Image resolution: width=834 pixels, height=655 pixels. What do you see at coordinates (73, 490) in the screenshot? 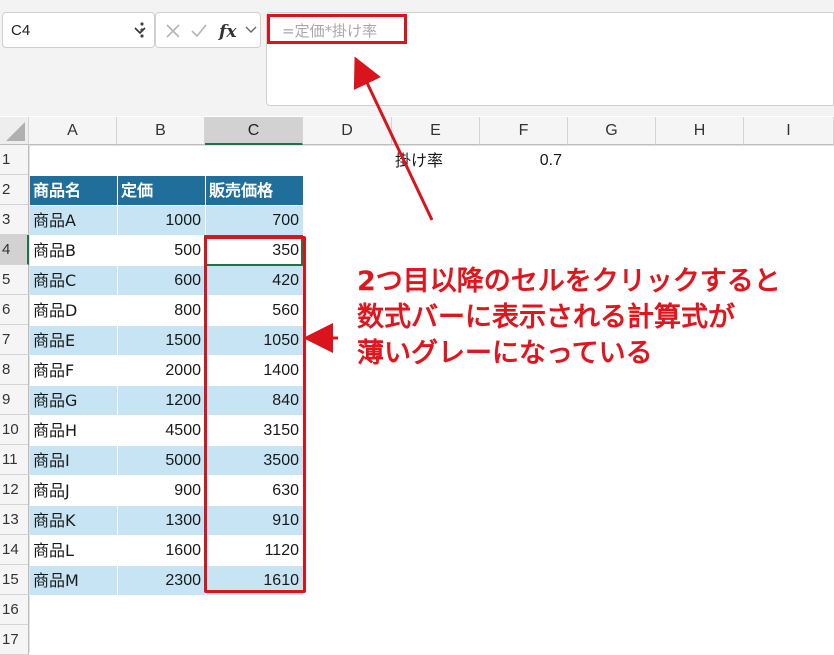
I see `table-cell: 商品J` at bounding box center [73, 490].